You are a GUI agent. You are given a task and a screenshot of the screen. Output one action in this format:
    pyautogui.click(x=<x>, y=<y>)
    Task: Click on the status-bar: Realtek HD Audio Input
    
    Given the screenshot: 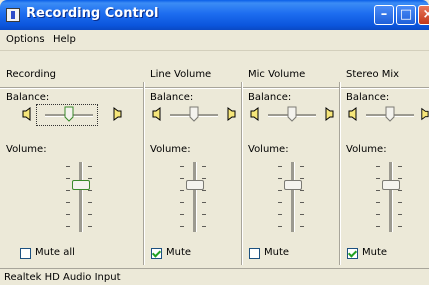 What is the action you would take?
    pyautogui.click(x=214, y=276)
    